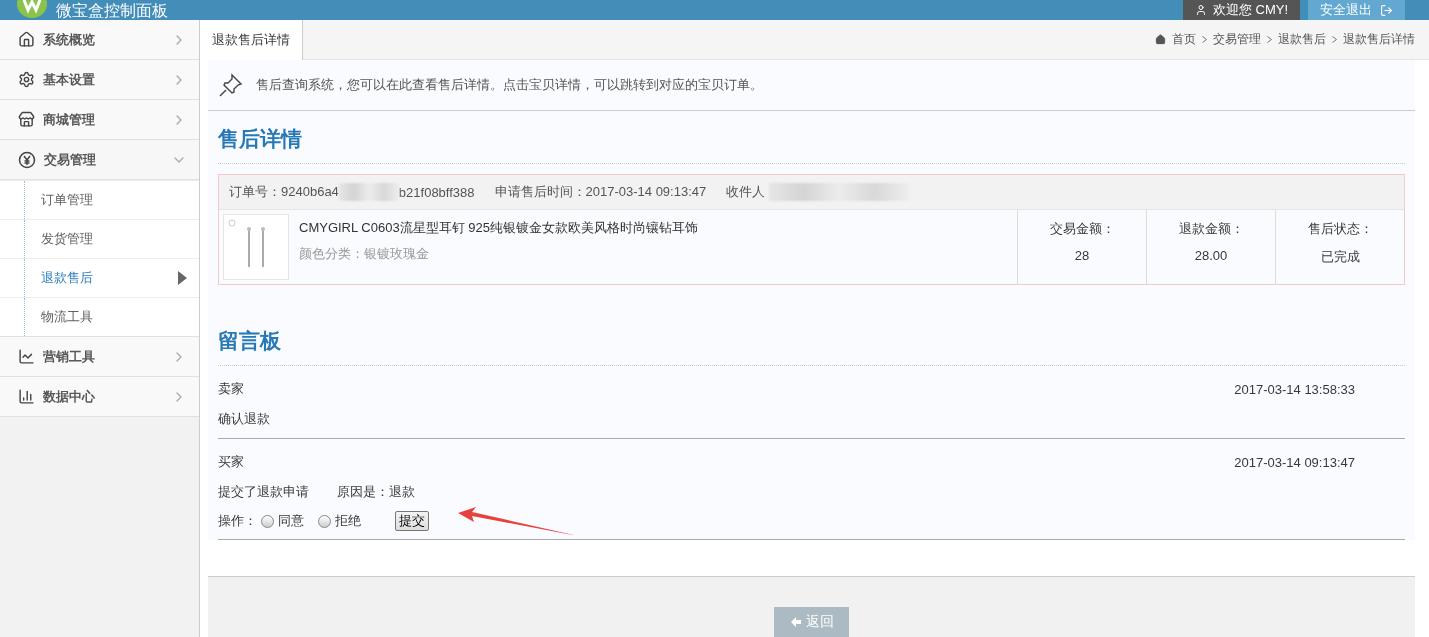 The height and width of the screenshot is (637, 1429). Describe the element at coordinates (1082, 229) in the screenshot. I see `stat-label: 交易金额：` at that location.